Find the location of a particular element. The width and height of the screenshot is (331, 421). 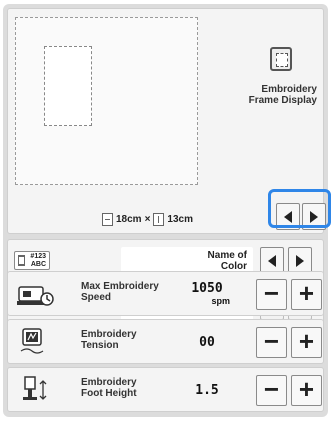

tension-label-line1: Embroidery is located at coordinates (109, 334).